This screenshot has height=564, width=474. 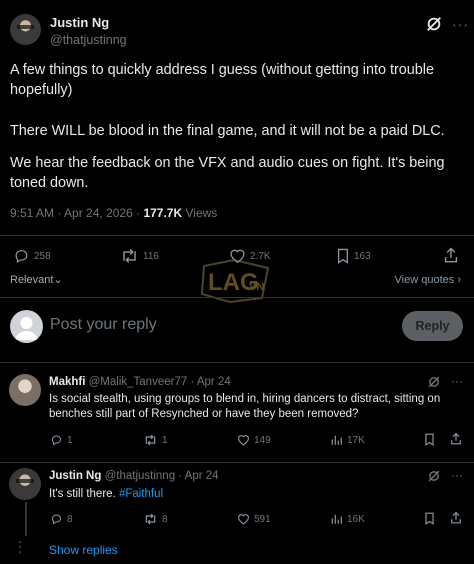 What do you see at coordinates (67, 382) in the screenshot?
I see `commenter-name: Makhfi` at bounding box center [67, 382].